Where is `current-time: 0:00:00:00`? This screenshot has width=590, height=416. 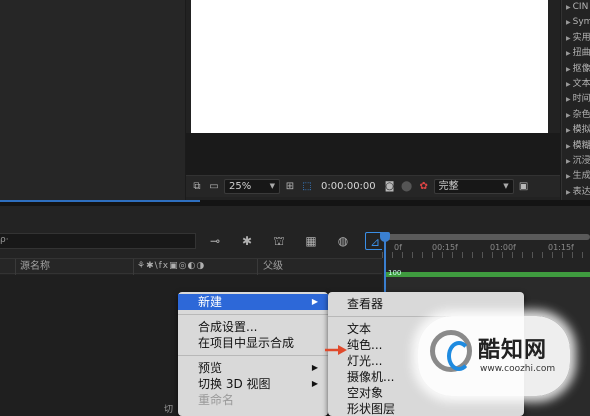
current-time: 0:00:00:00 is located at coordinates (348, 186).